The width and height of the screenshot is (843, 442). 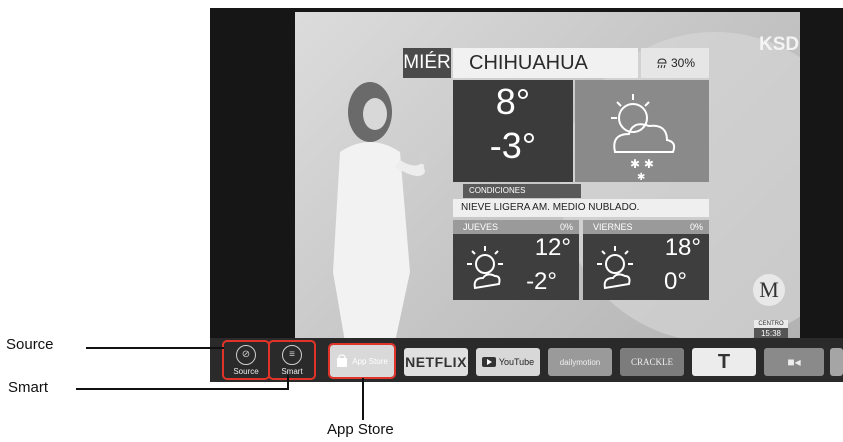 I want to click on precip-chance: 30%, so click(x=683, y=63).